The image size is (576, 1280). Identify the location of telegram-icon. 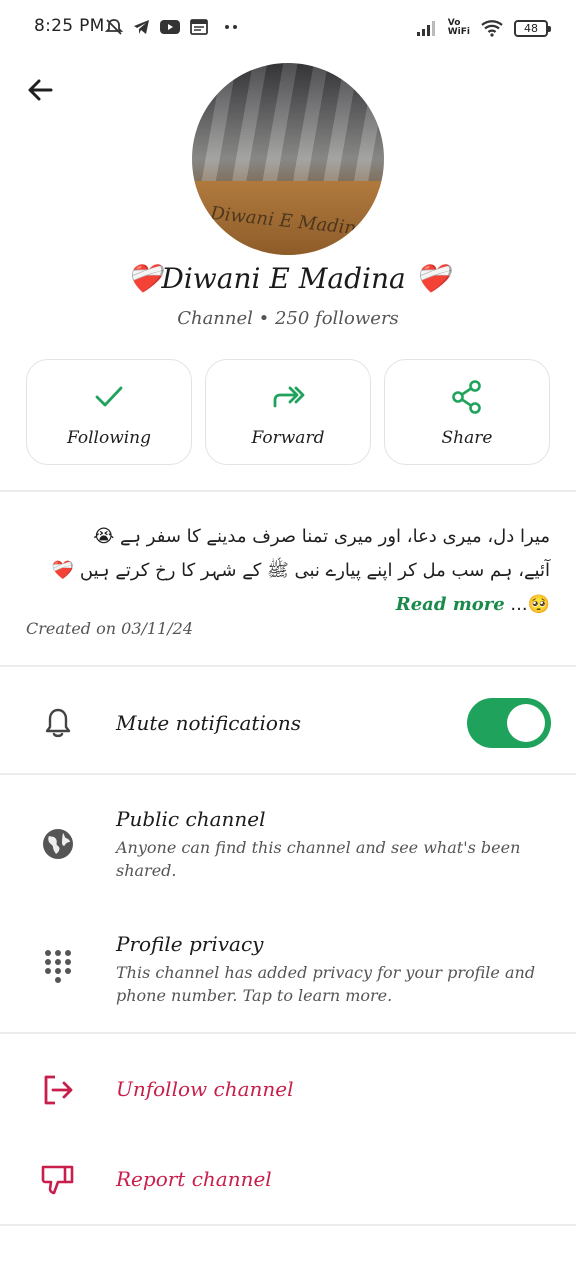
(141, 27).